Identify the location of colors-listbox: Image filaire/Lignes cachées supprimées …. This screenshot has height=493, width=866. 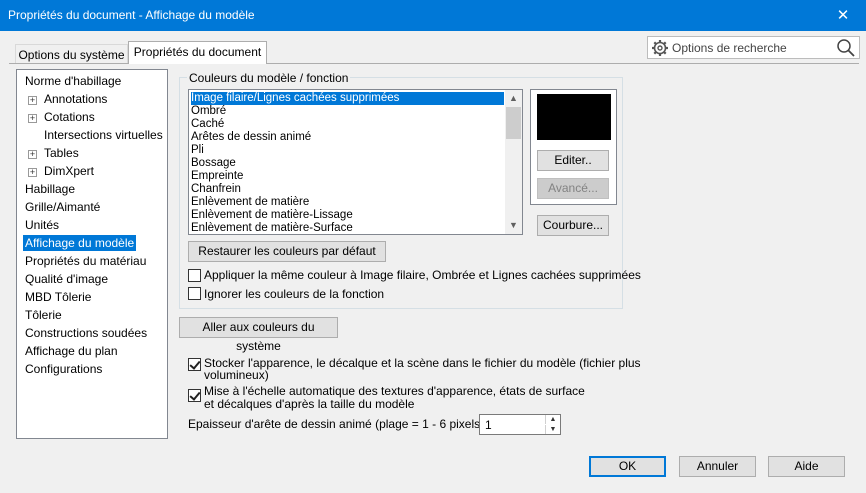
(355, 162).